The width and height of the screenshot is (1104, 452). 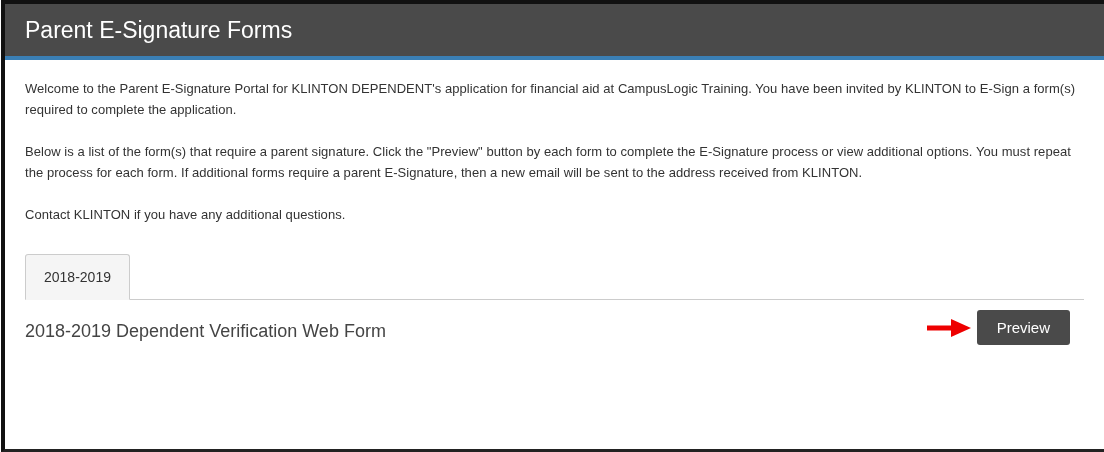 I want to click on arrow-icon, so click(x=948, y=327).